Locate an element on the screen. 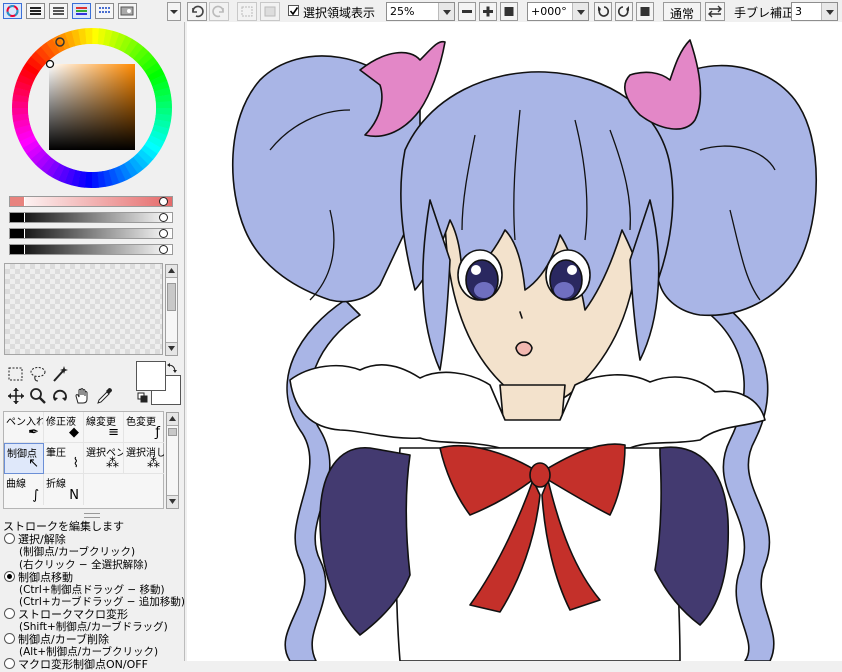 The height and width of the screenshot is (672, 842). tool-line-change: 線変更 ≡ is located at coordinates (104, 427).